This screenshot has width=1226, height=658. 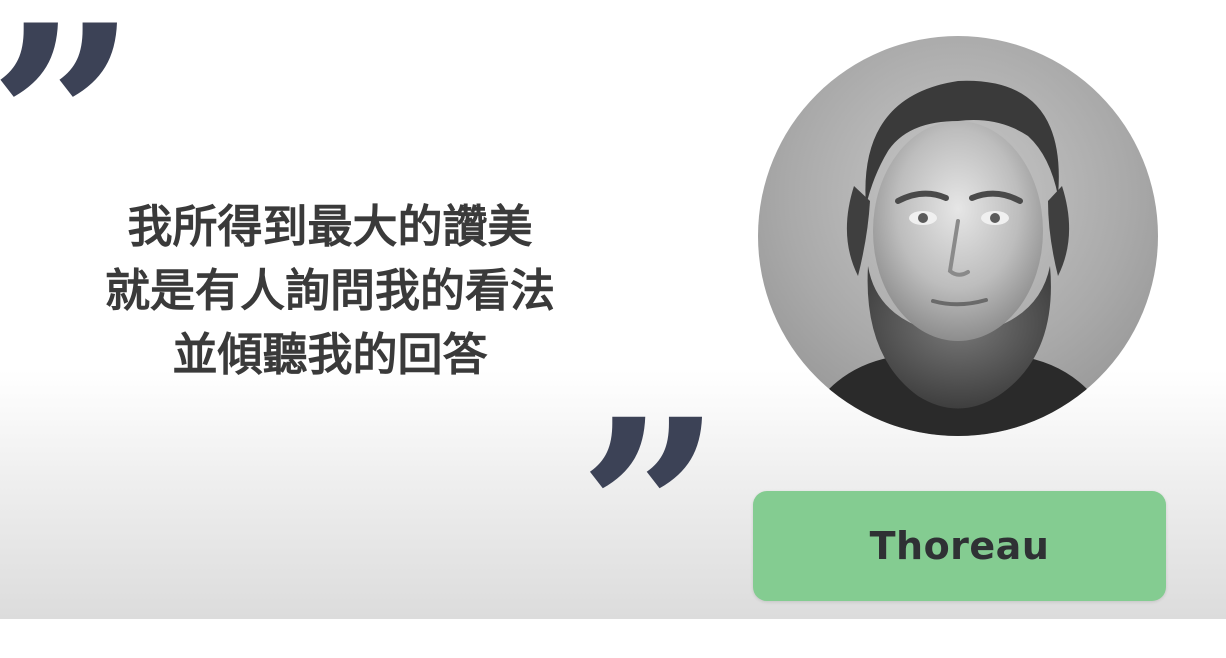 I want to click on pupil-right, so click(x=995, y=218).